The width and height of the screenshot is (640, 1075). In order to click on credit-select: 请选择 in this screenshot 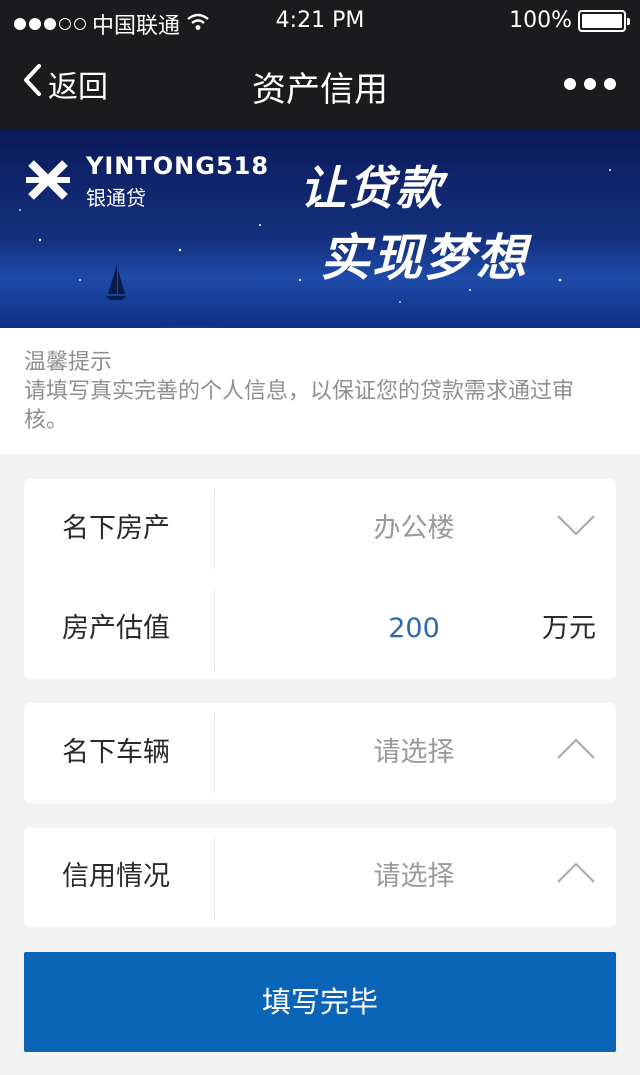, I will do `click(414, 877)`.